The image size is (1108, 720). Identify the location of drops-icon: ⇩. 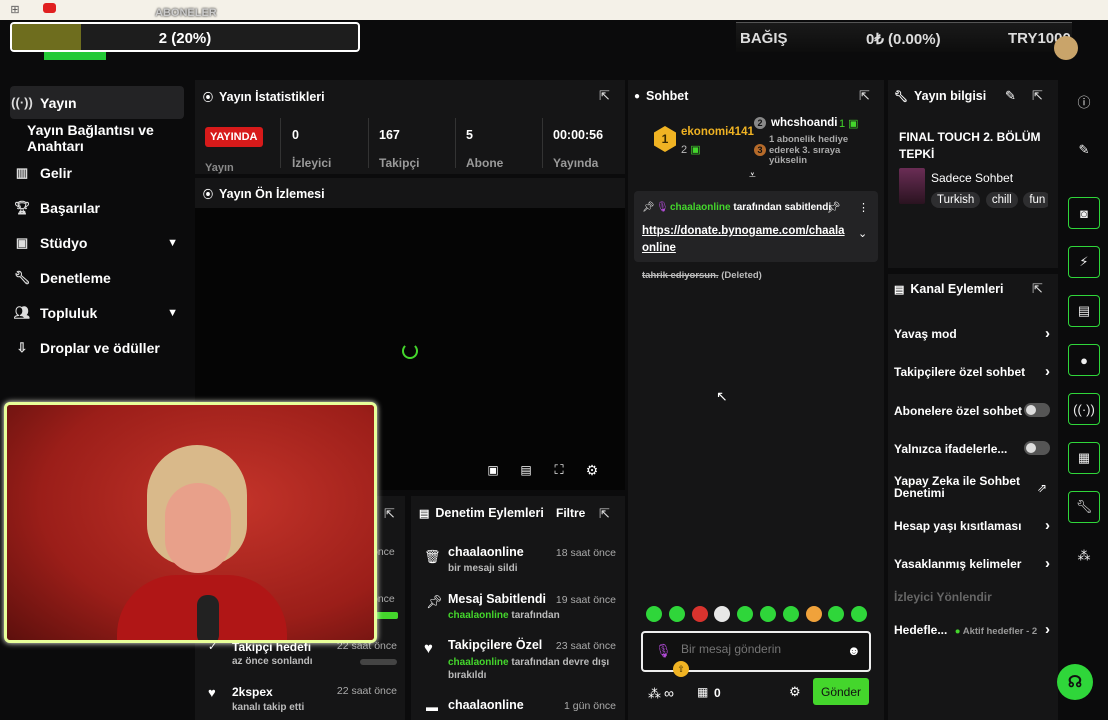
(22, 347).